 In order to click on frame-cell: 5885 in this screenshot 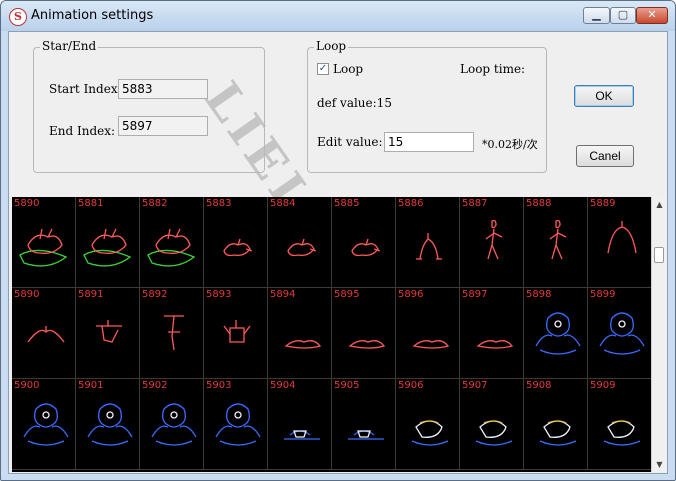, I will do `click(364, 242)`.